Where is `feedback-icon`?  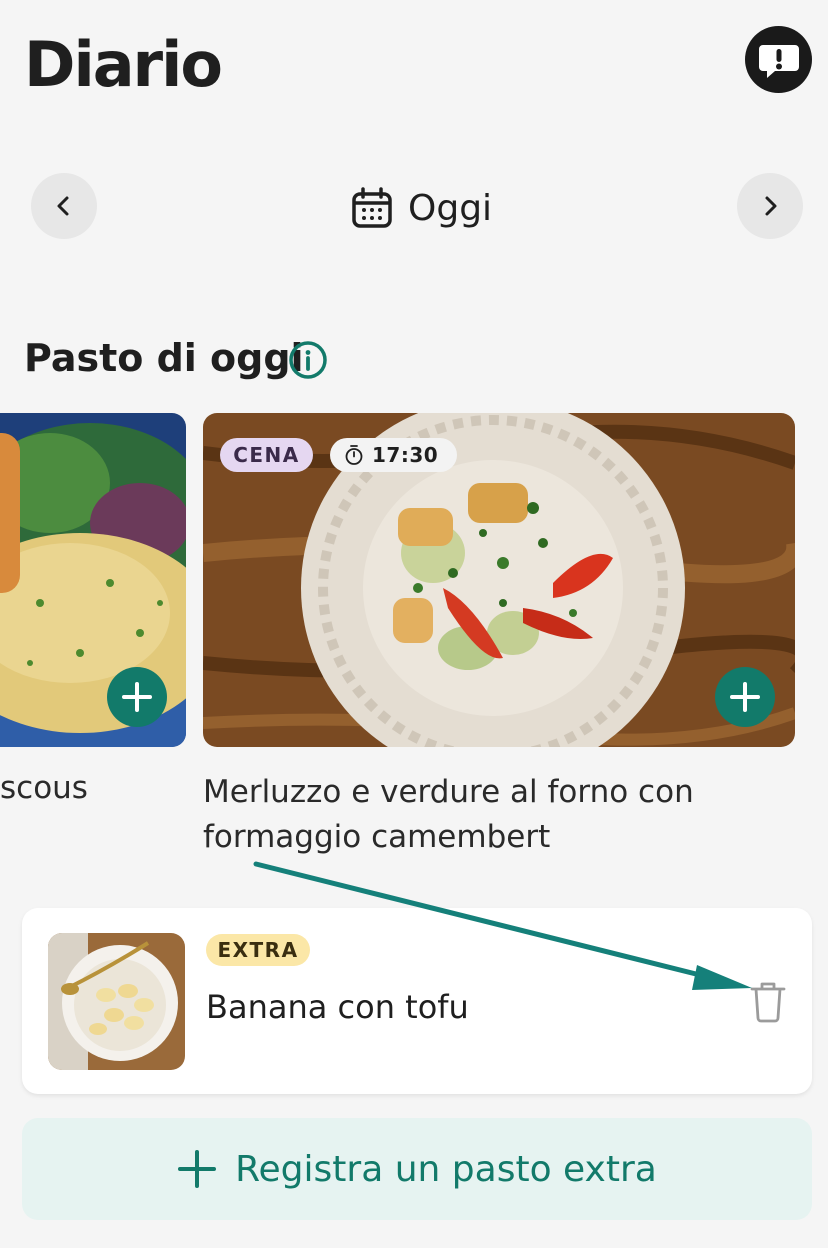
feedback-icon is located at coordinates (778, 61).